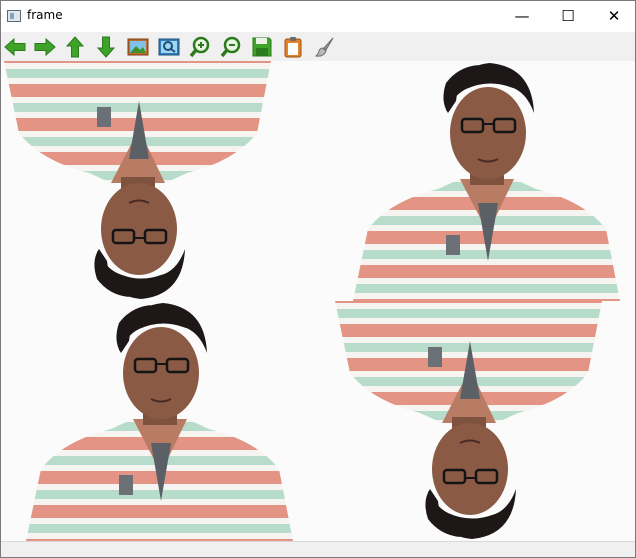 This screenshot has width=636, height=558. Describe the element at coordinates (14, 16) in the screenshot. I see `window-app-icon` at that location.